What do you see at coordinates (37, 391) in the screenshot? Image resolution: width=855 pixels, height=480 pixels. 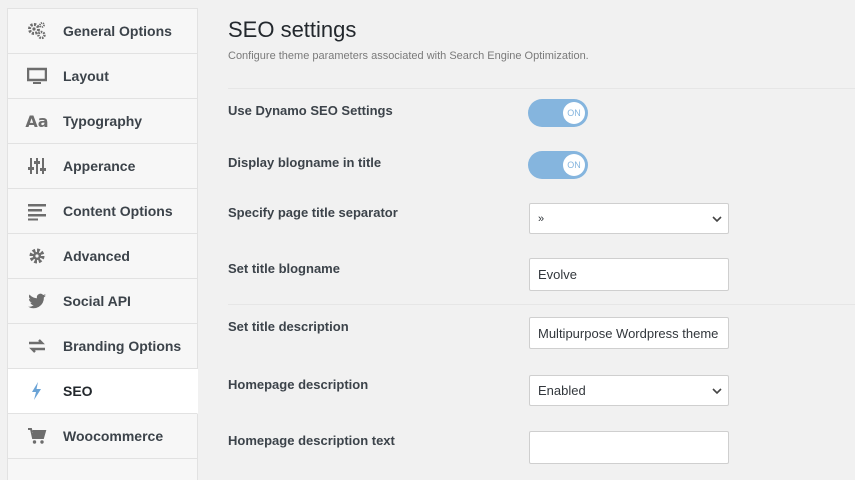 I see `bolt-icon` at bounding box center [37, 391].